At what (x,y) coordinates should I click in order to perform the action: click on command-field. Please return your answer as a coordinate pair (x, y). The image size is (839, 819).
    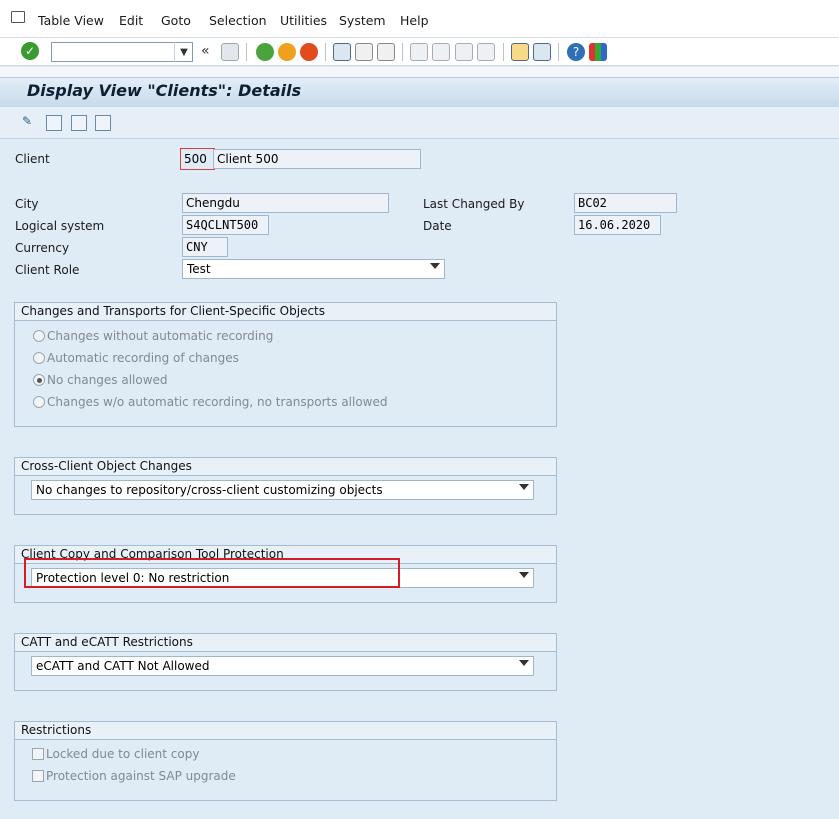
    Looking at the image, I should click on (122, 52).